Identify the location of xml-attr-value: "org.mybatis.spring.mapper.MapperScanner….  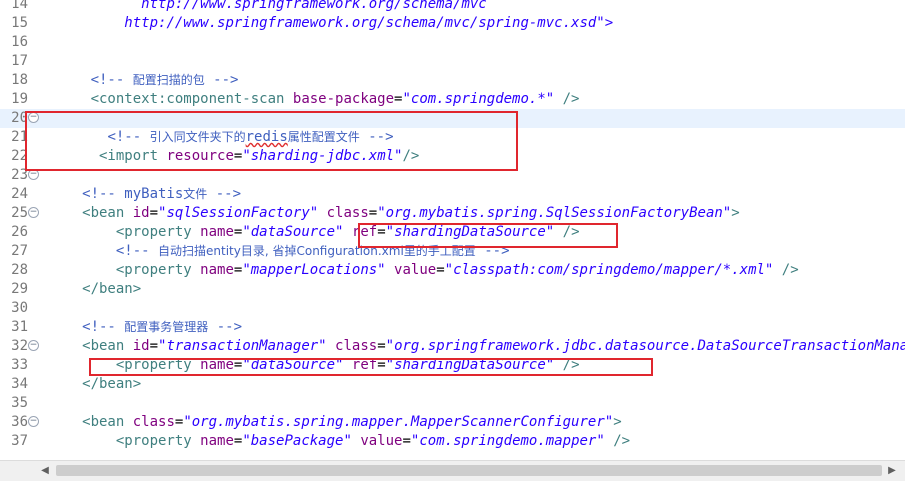
(398, 422).